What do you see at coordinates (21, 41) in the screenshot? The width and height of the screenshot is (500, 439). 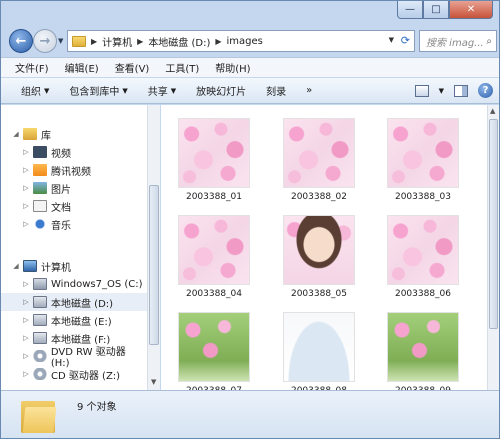 I see `back-button: ←` at bounding box center [21, 41].